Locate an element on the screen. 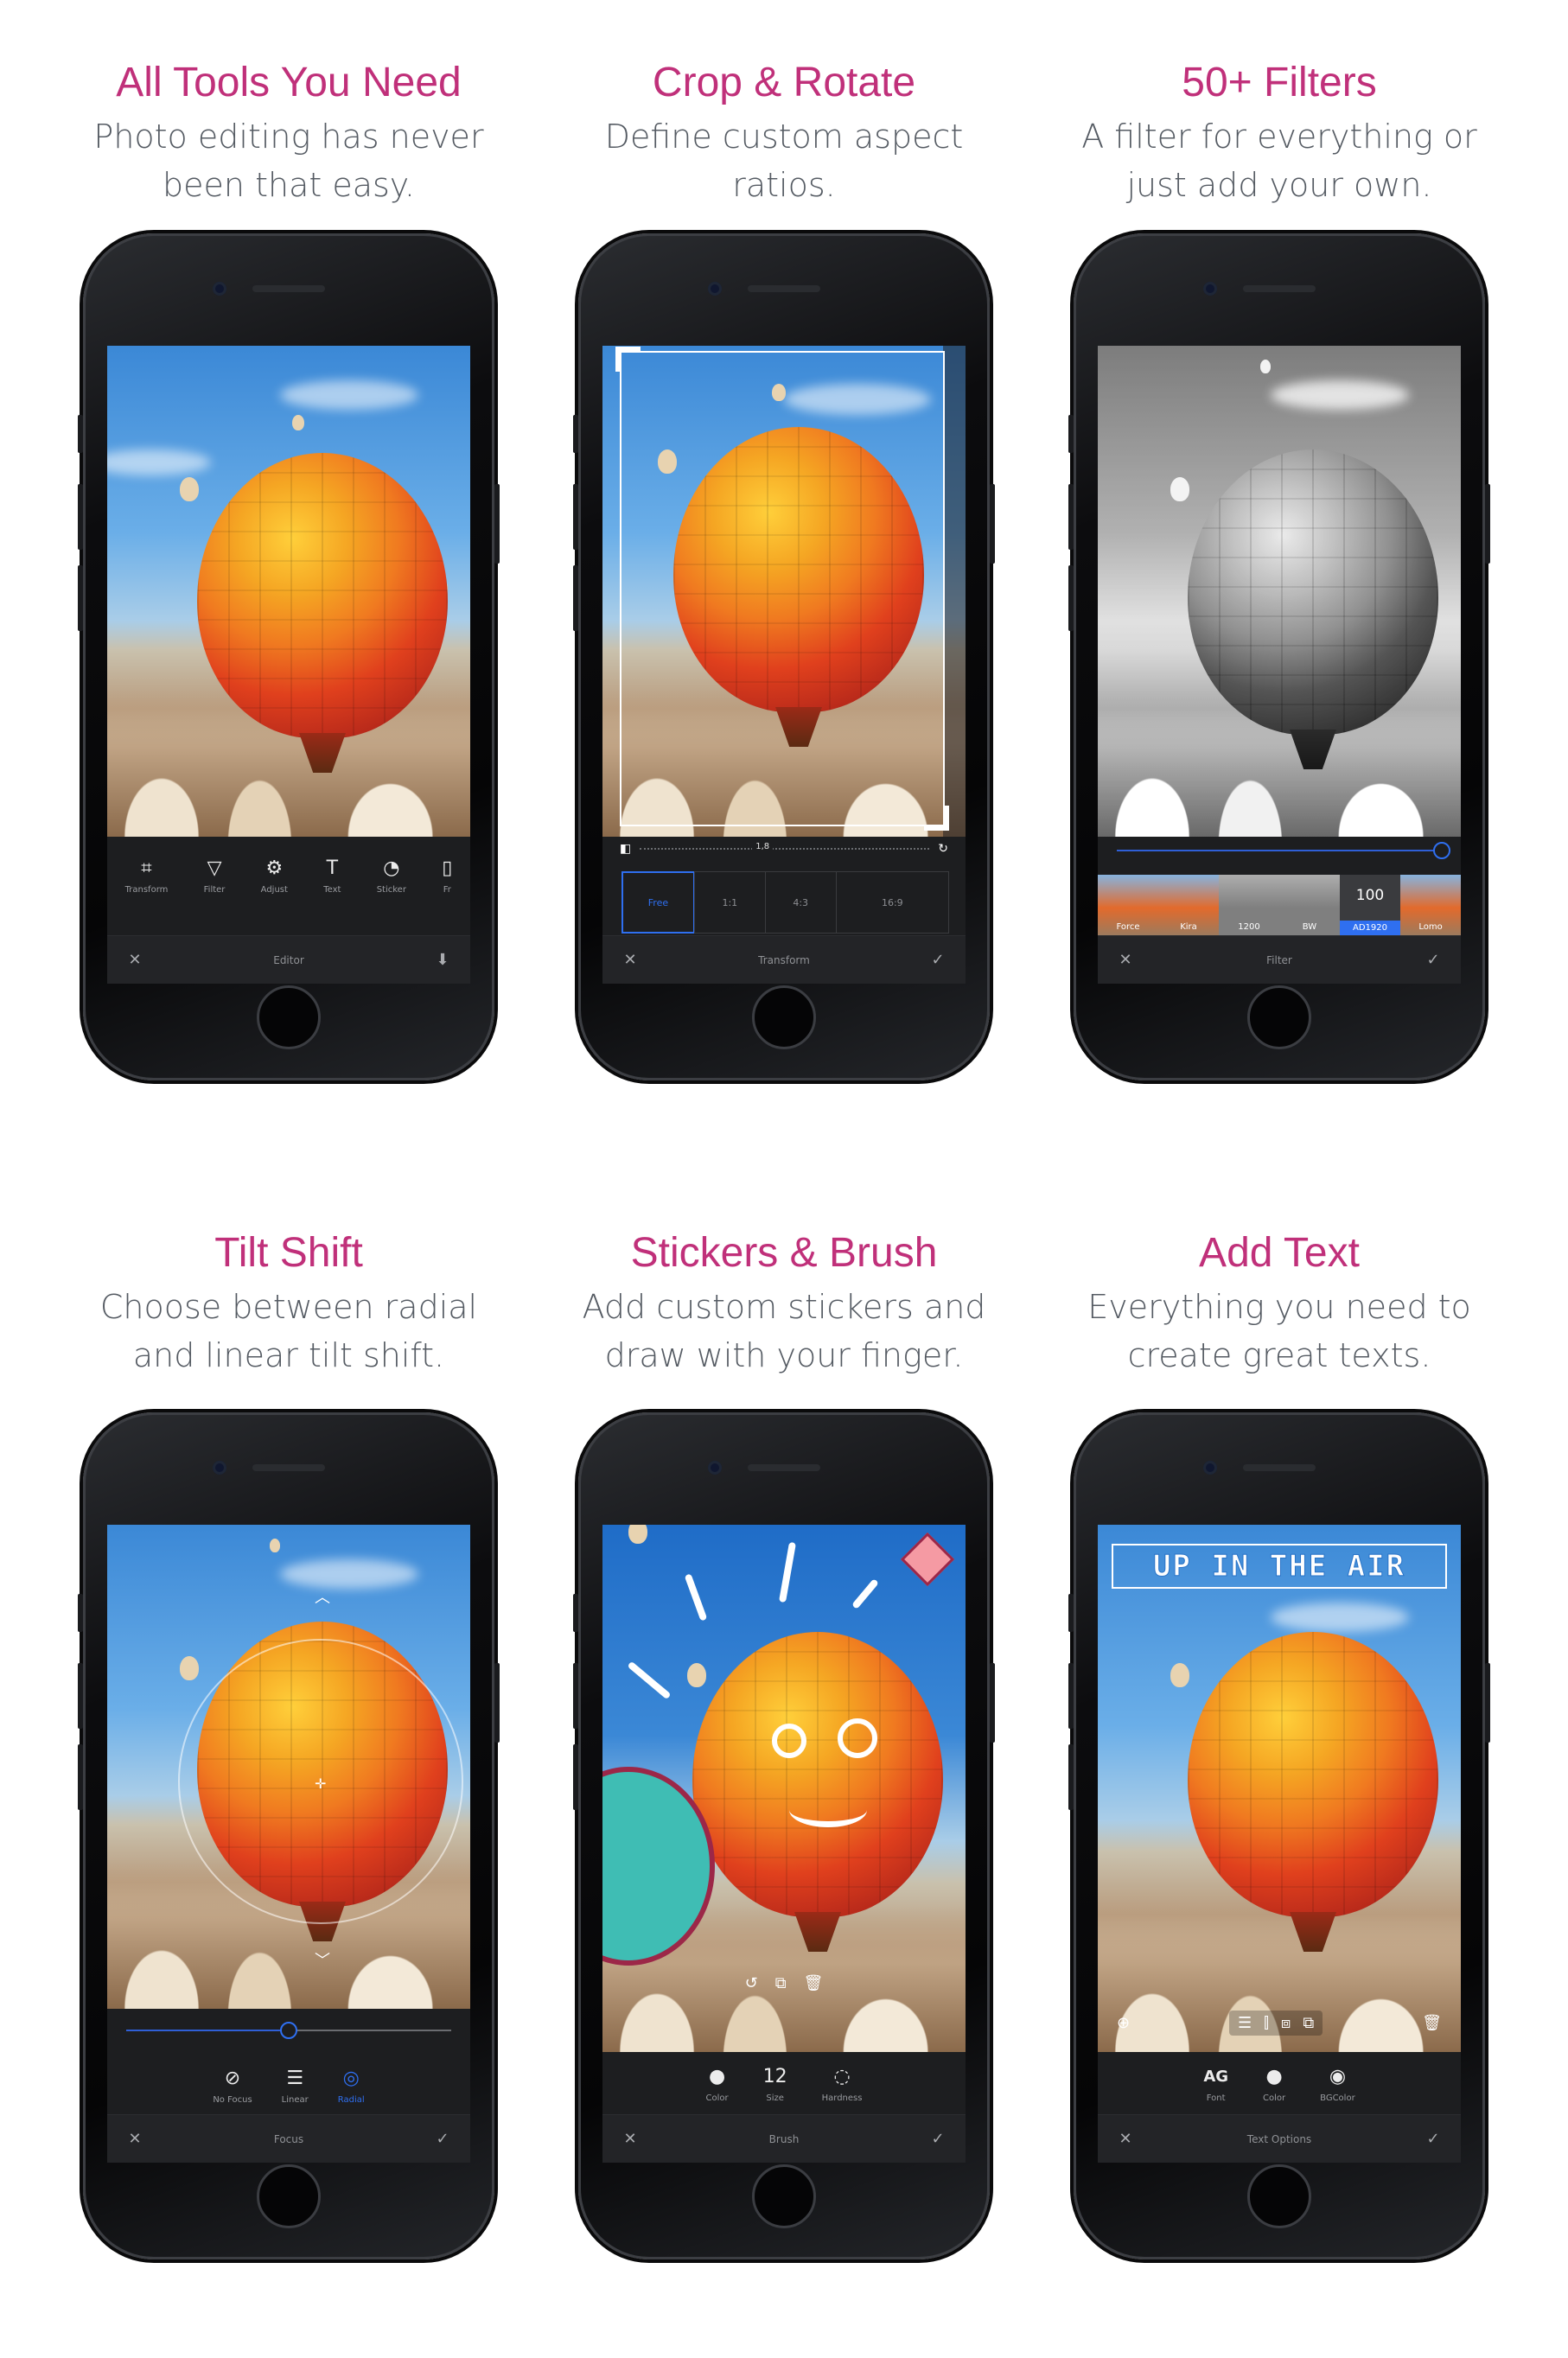 The height and width of the screenshot is (2358, 1568). feature-description: Photo editing has never been that easy. is located at coordinates (289, 161).